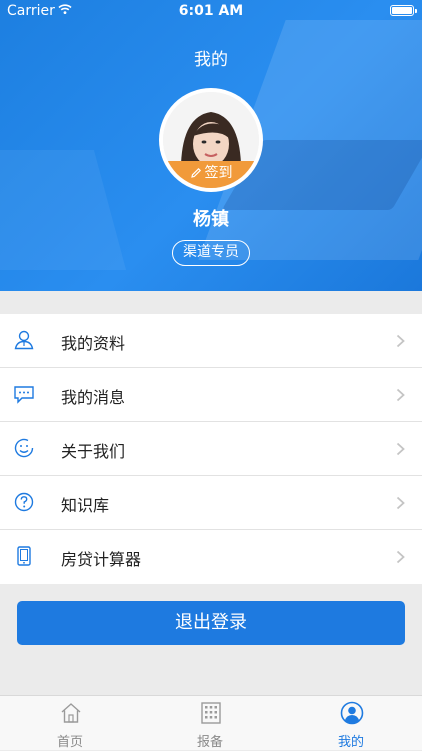  What do you see at coordinates (93, 397) in the screenshot?
I see `menu-item-label: 我的消息` at bounding box center [93, 397].